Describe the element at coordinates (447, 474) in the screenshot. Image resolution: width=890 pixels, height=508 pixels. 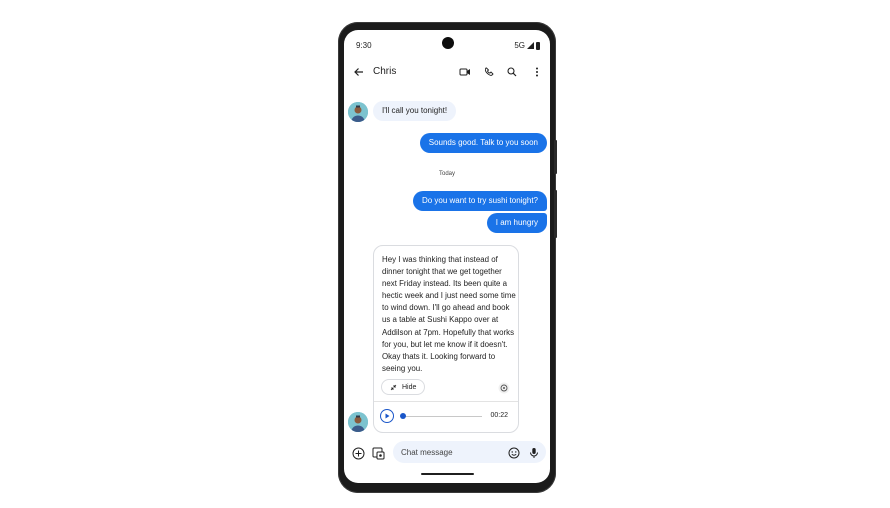
I see `home-indicator` at that location.